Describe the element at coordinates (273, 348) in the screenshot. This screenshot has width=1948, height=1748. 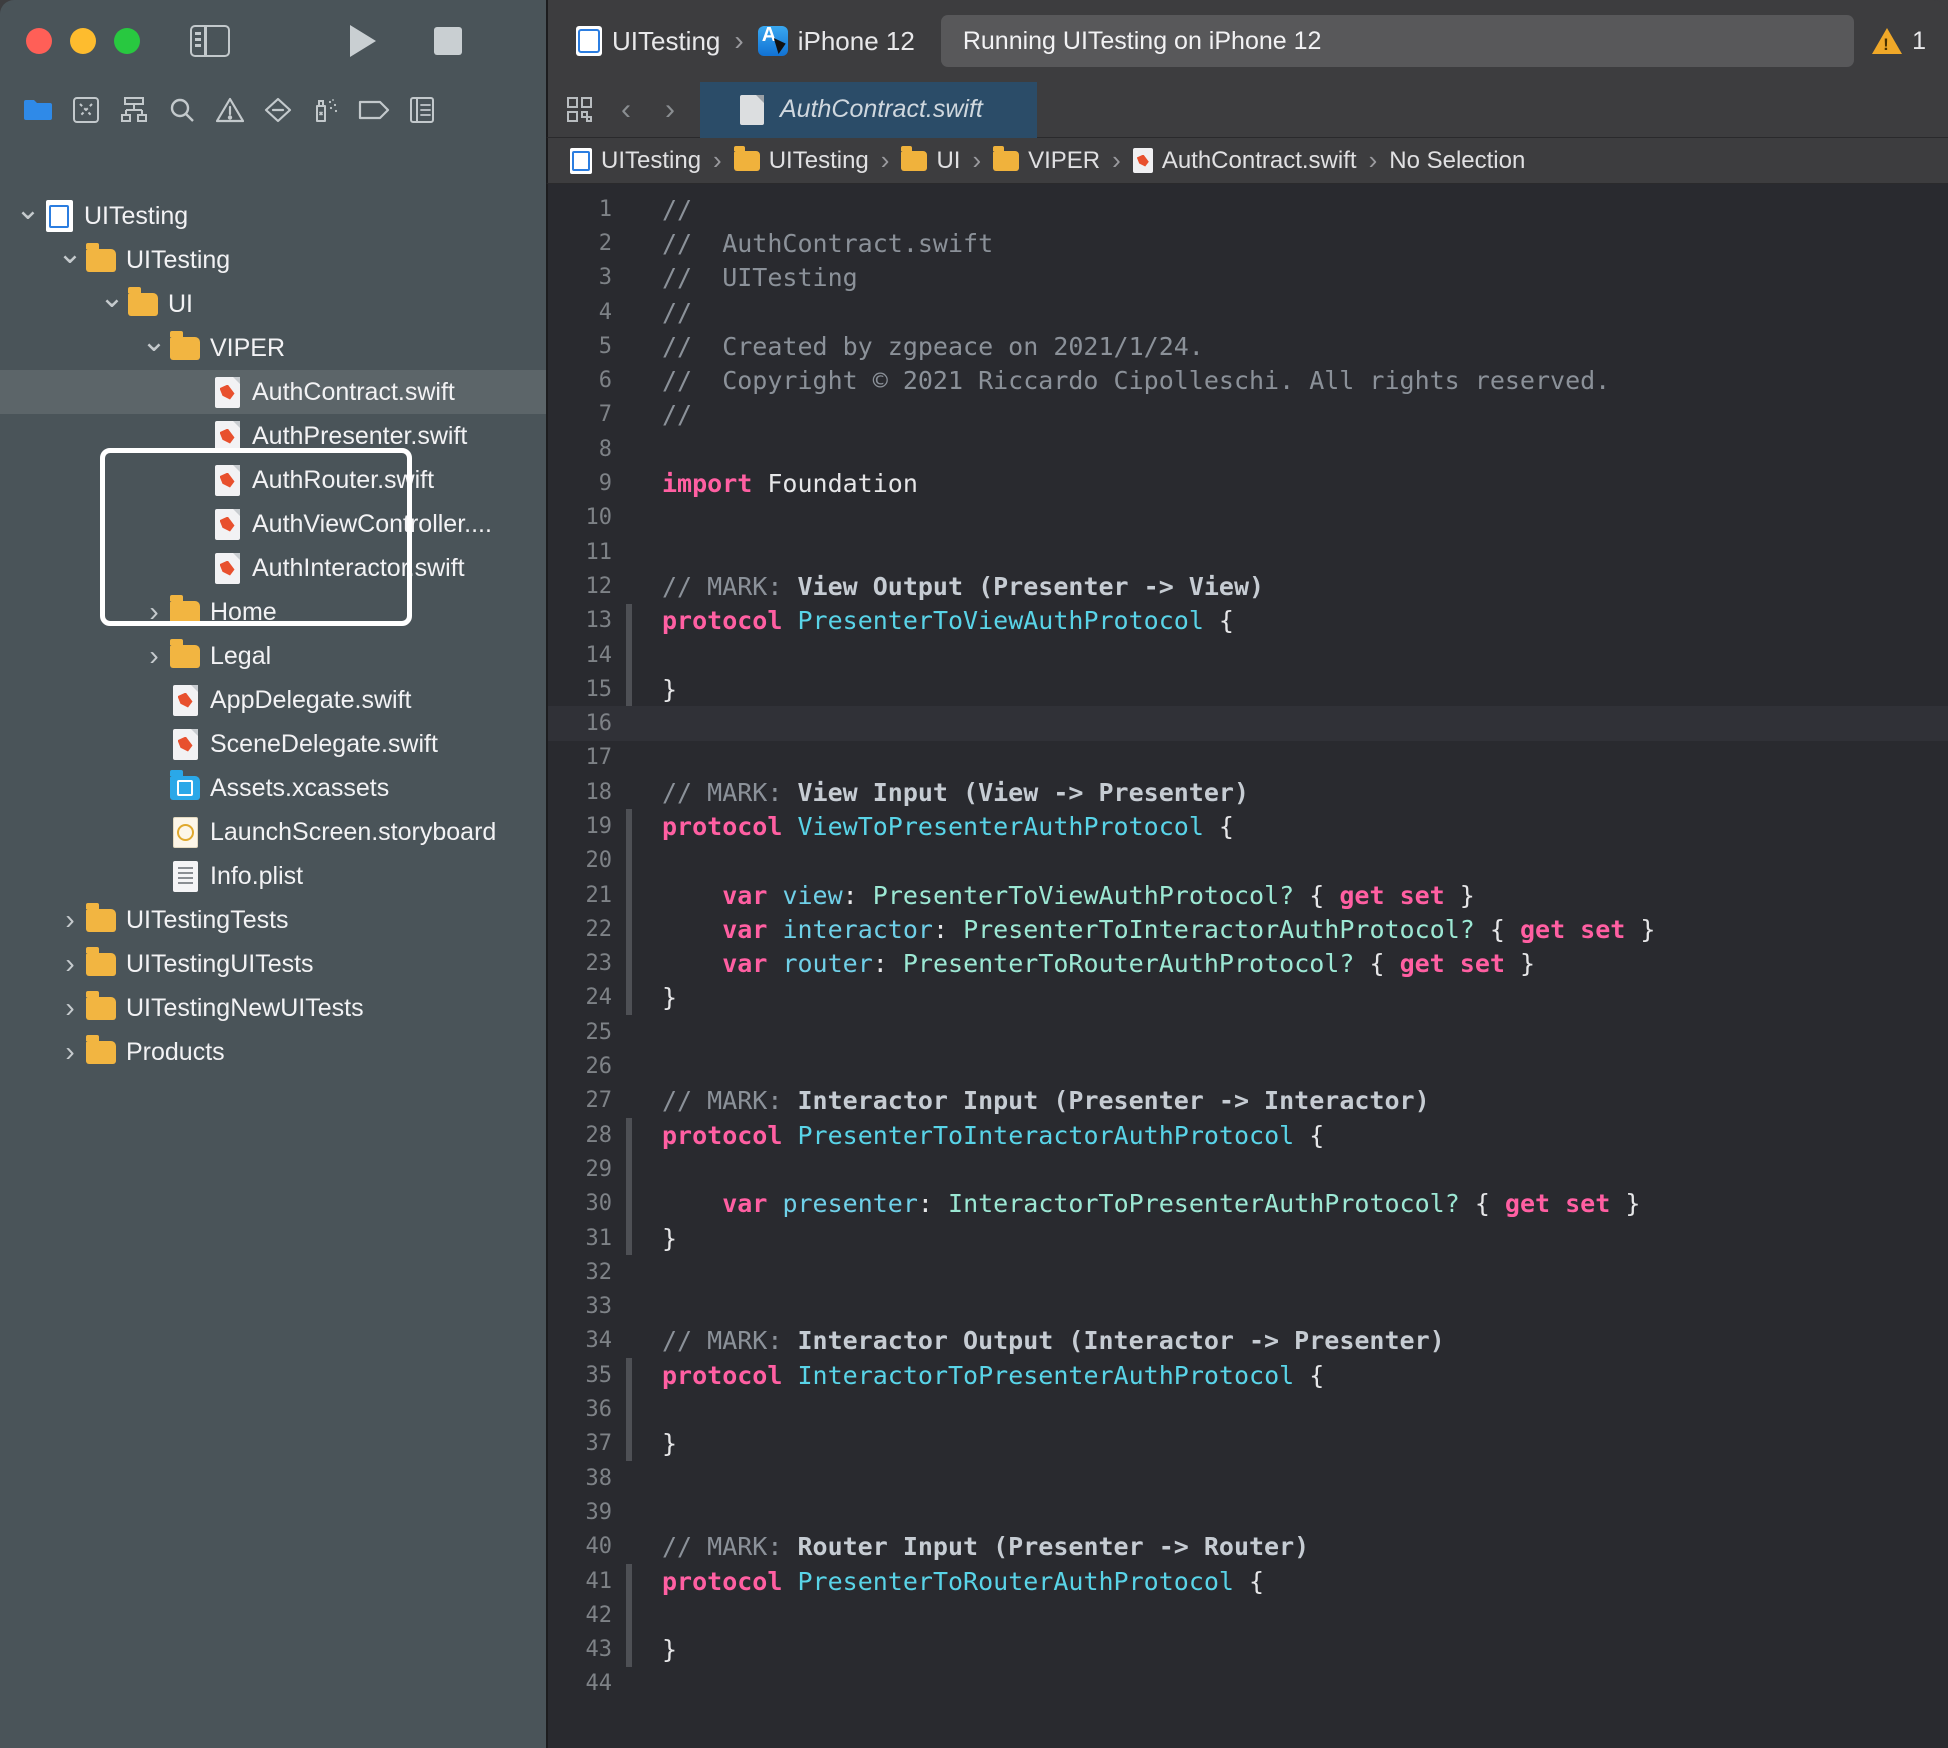
I see `tree-item-viper: VIPER` at that location.